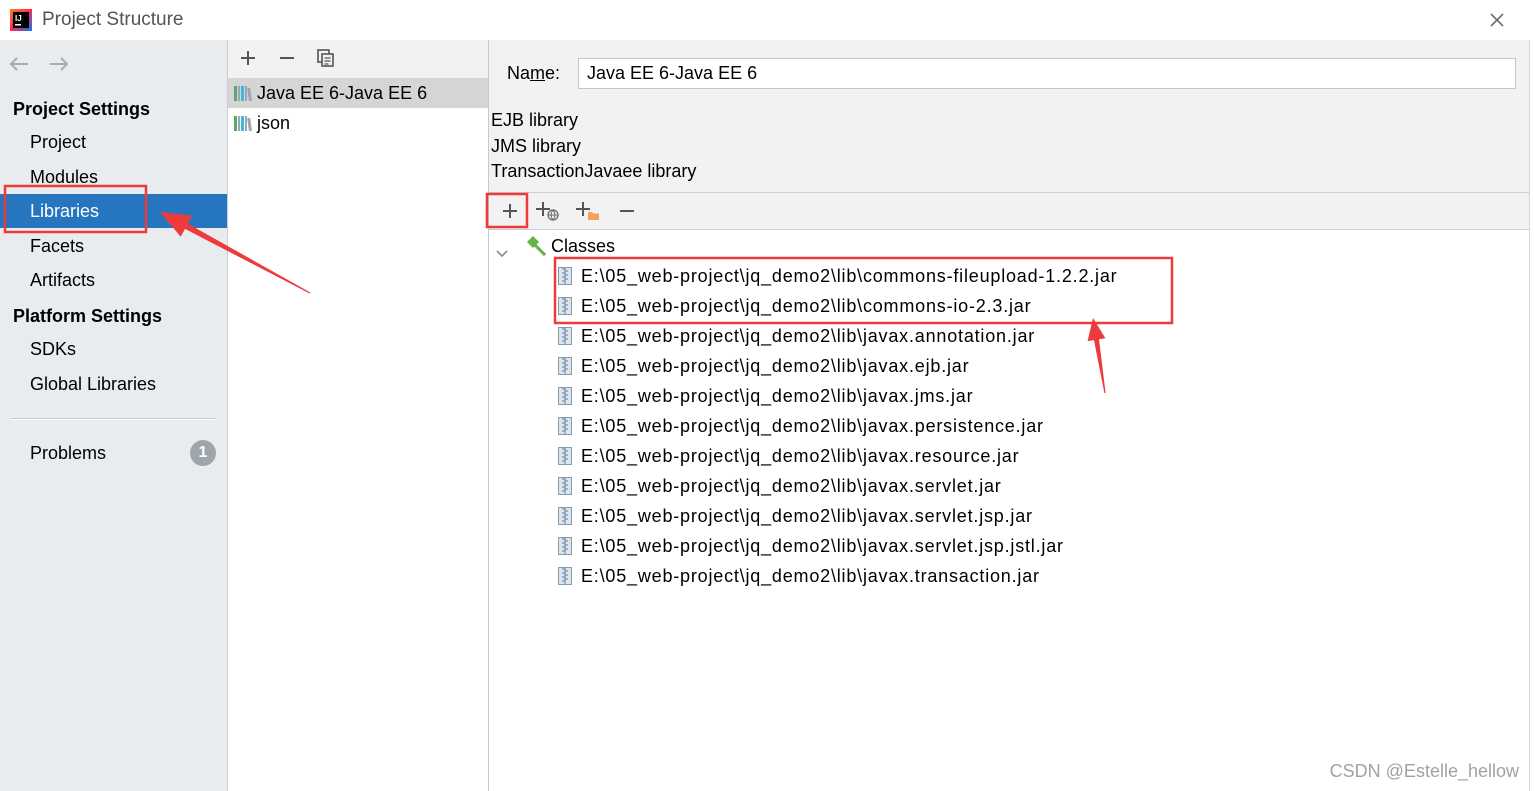 The image size is (1534, 791). I want to click on library-kind: TransactionJavaee library, so click(594, 171).